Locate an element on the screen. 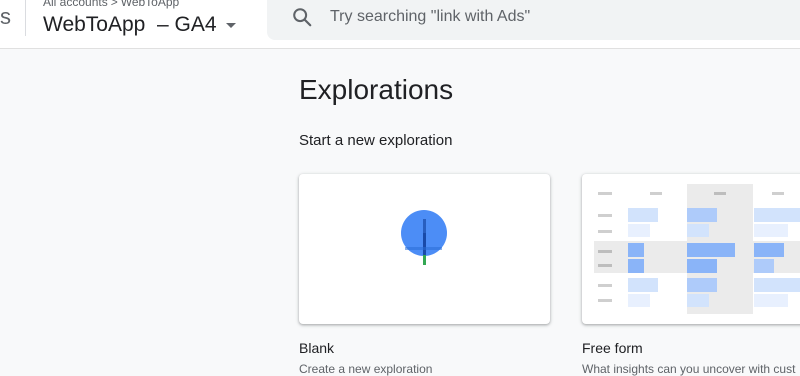  free-form-template-description: What insights can you uncover with cust is located at coordinates (689, 369).